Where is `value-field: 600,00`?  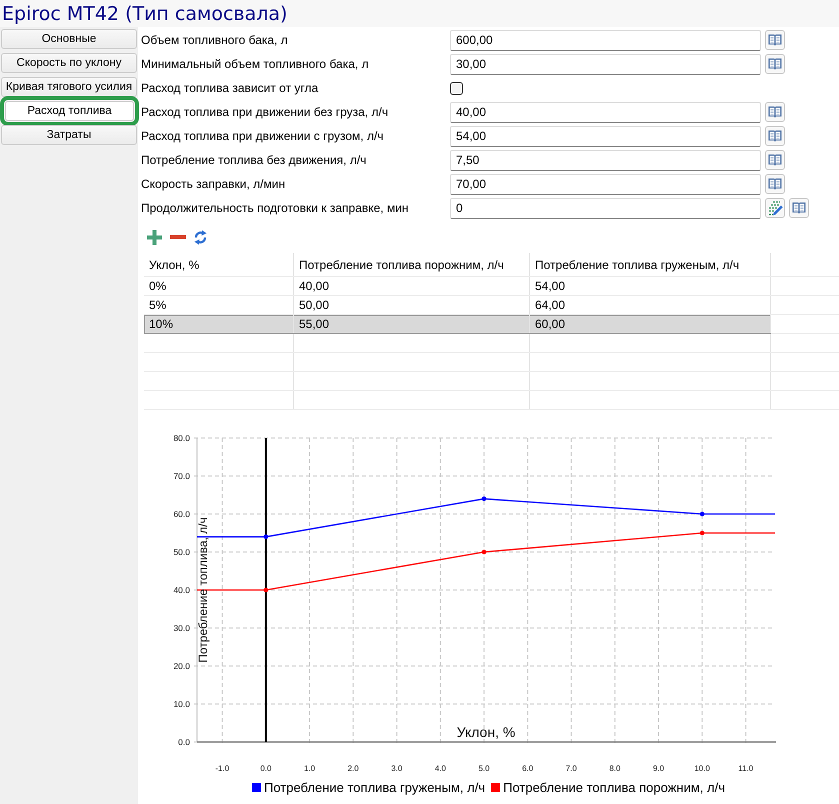 value-field: 600,00 is located at coordinates (605, 40).